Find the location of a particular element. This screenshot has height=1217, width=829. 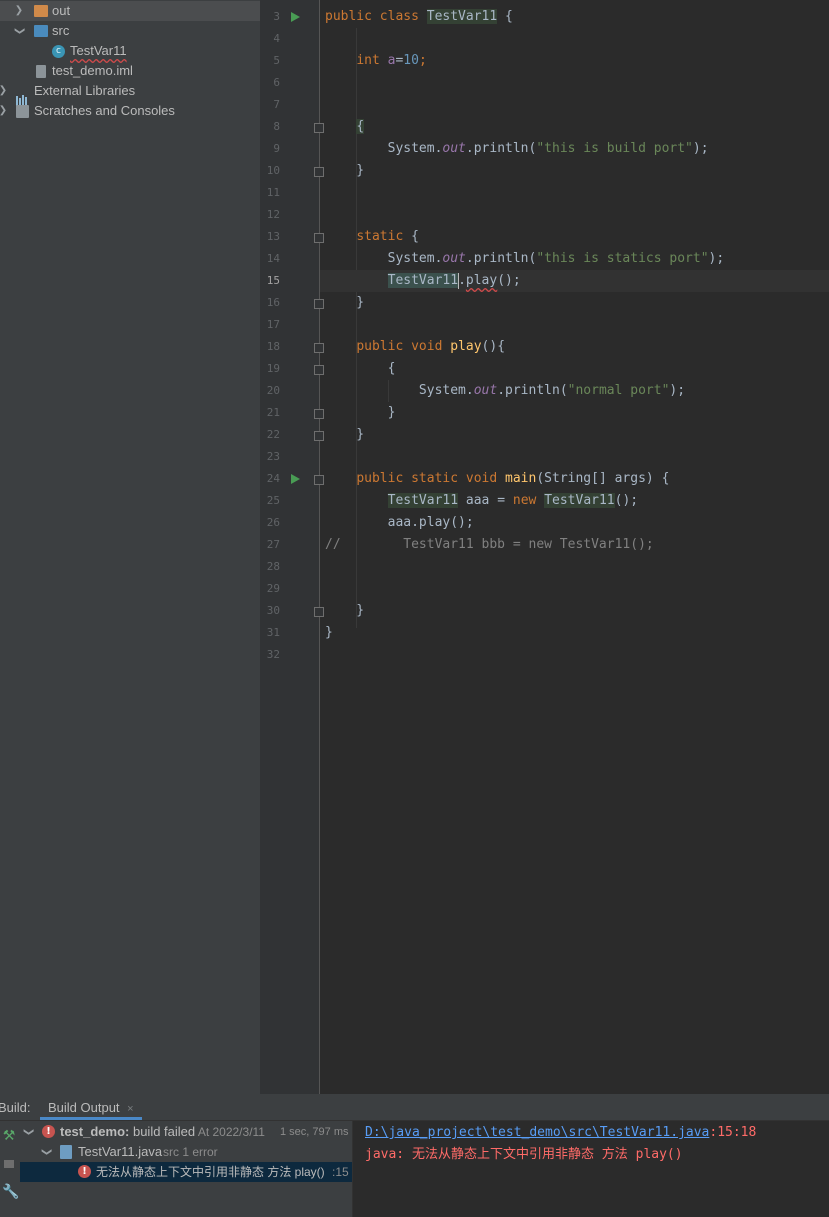

tree-item-label: test_demo.iml is located at coordinates (92, 70).